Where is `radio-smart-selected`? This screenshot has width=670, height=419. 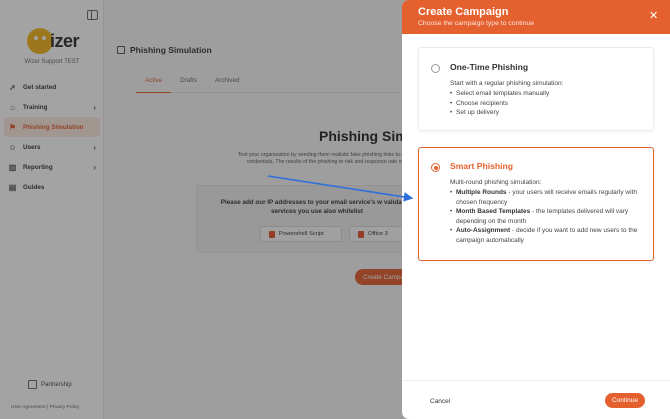 radio-smart-selected is located at coordinates (435, 167).